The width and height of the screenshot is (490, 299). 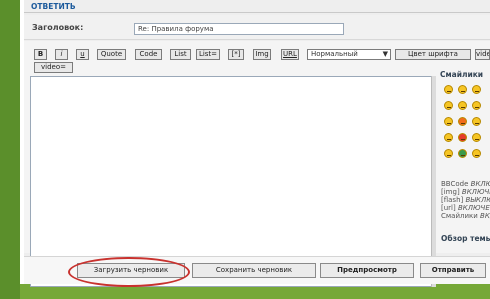 What do you see at coordinates (236, 54) in the screenshot?
I see `list-item-button: [*]` at bounding box center [236, 54].